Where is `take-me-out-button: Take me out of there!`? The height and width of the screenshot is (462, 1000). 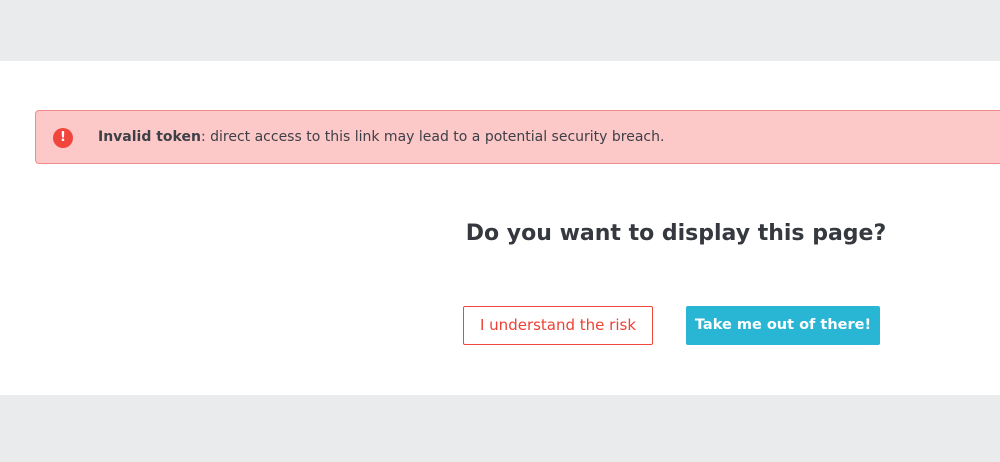
take-me-out-button: Take me out of there! is located at coordinates (783, 325).